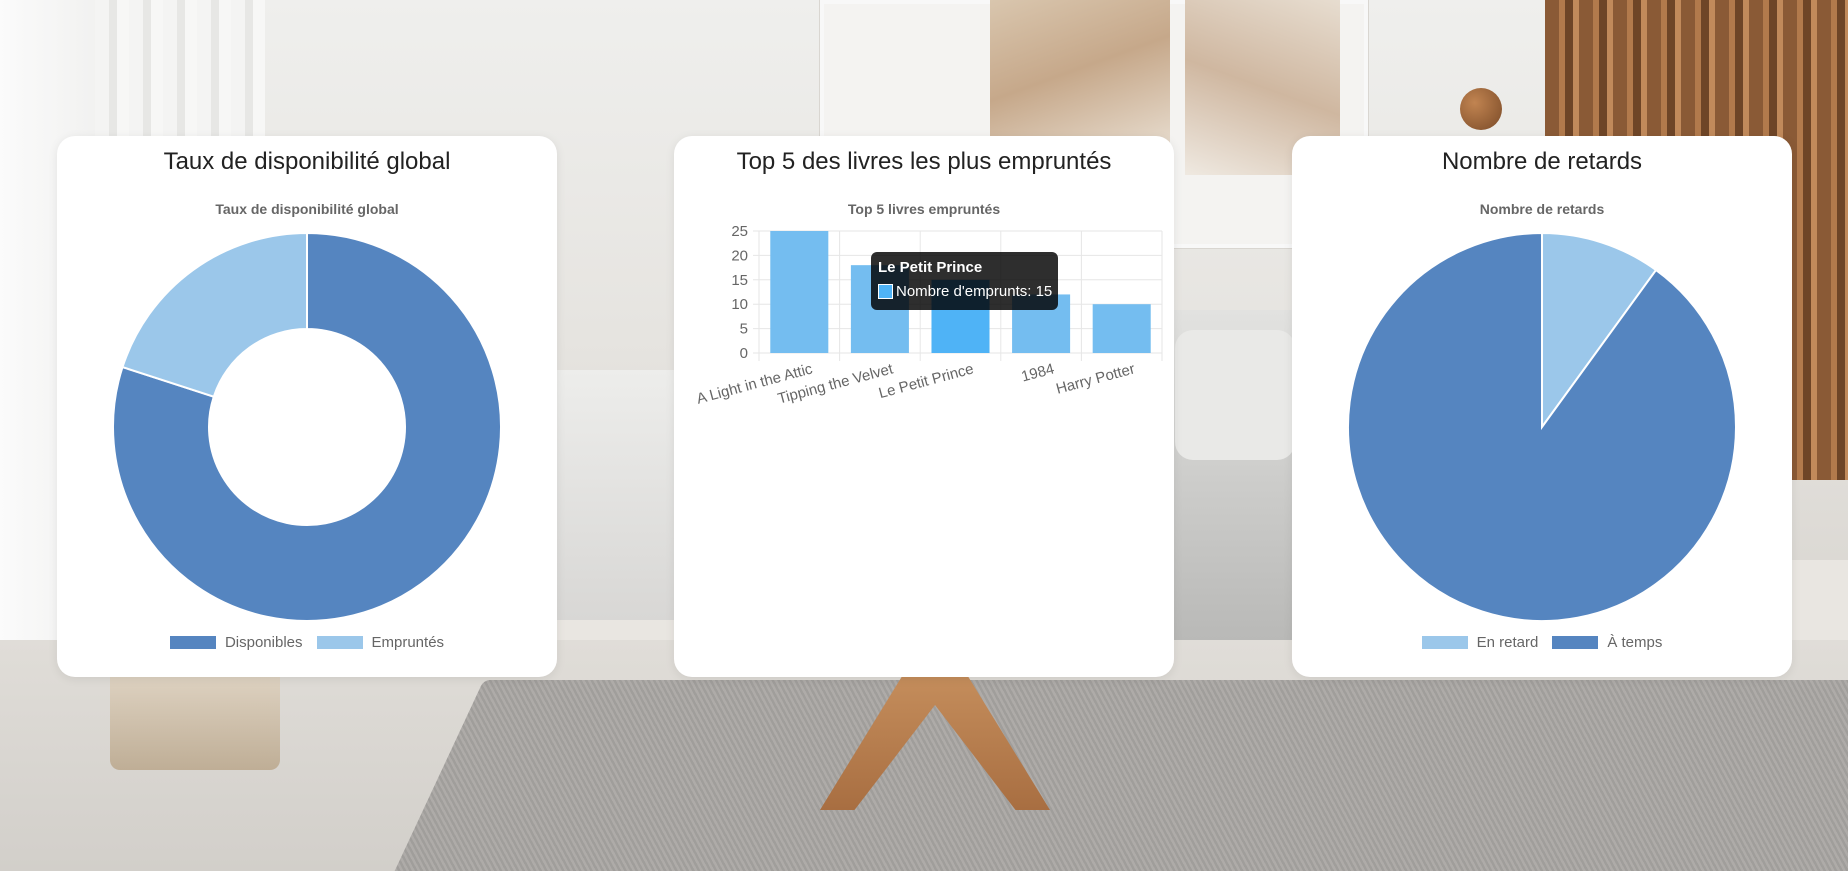 The width and height of the screenshot is (1848, 871). I want to click on chart-legend: Disponibles Empruntés, so click(307, 642).